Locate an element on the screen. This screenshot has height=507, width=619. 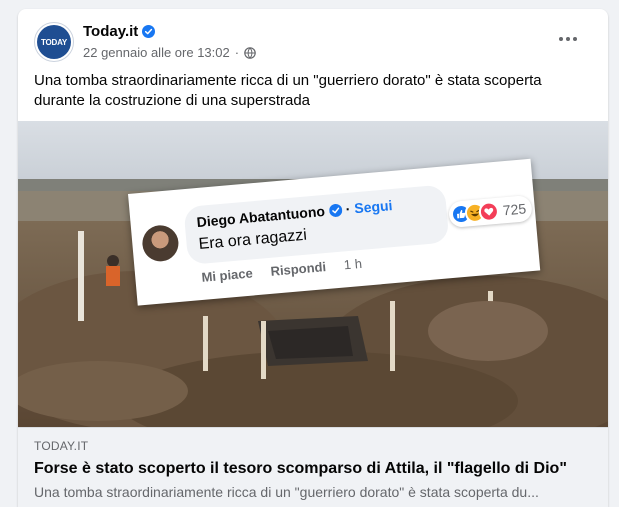
more-options-icon is located at coordinates (568, 39).